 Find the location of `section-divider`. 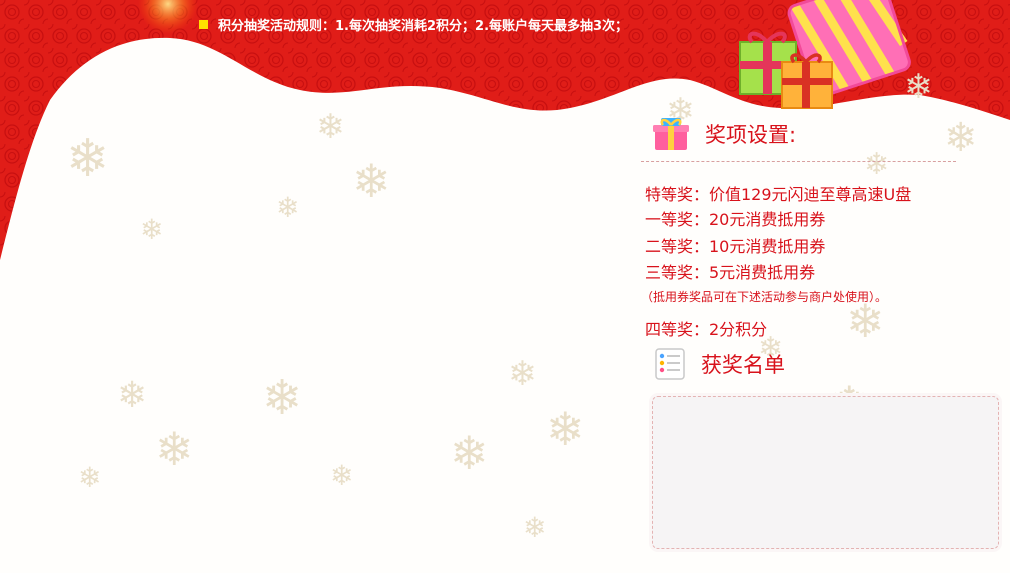

section-divider is located at coordinates (798, 161).